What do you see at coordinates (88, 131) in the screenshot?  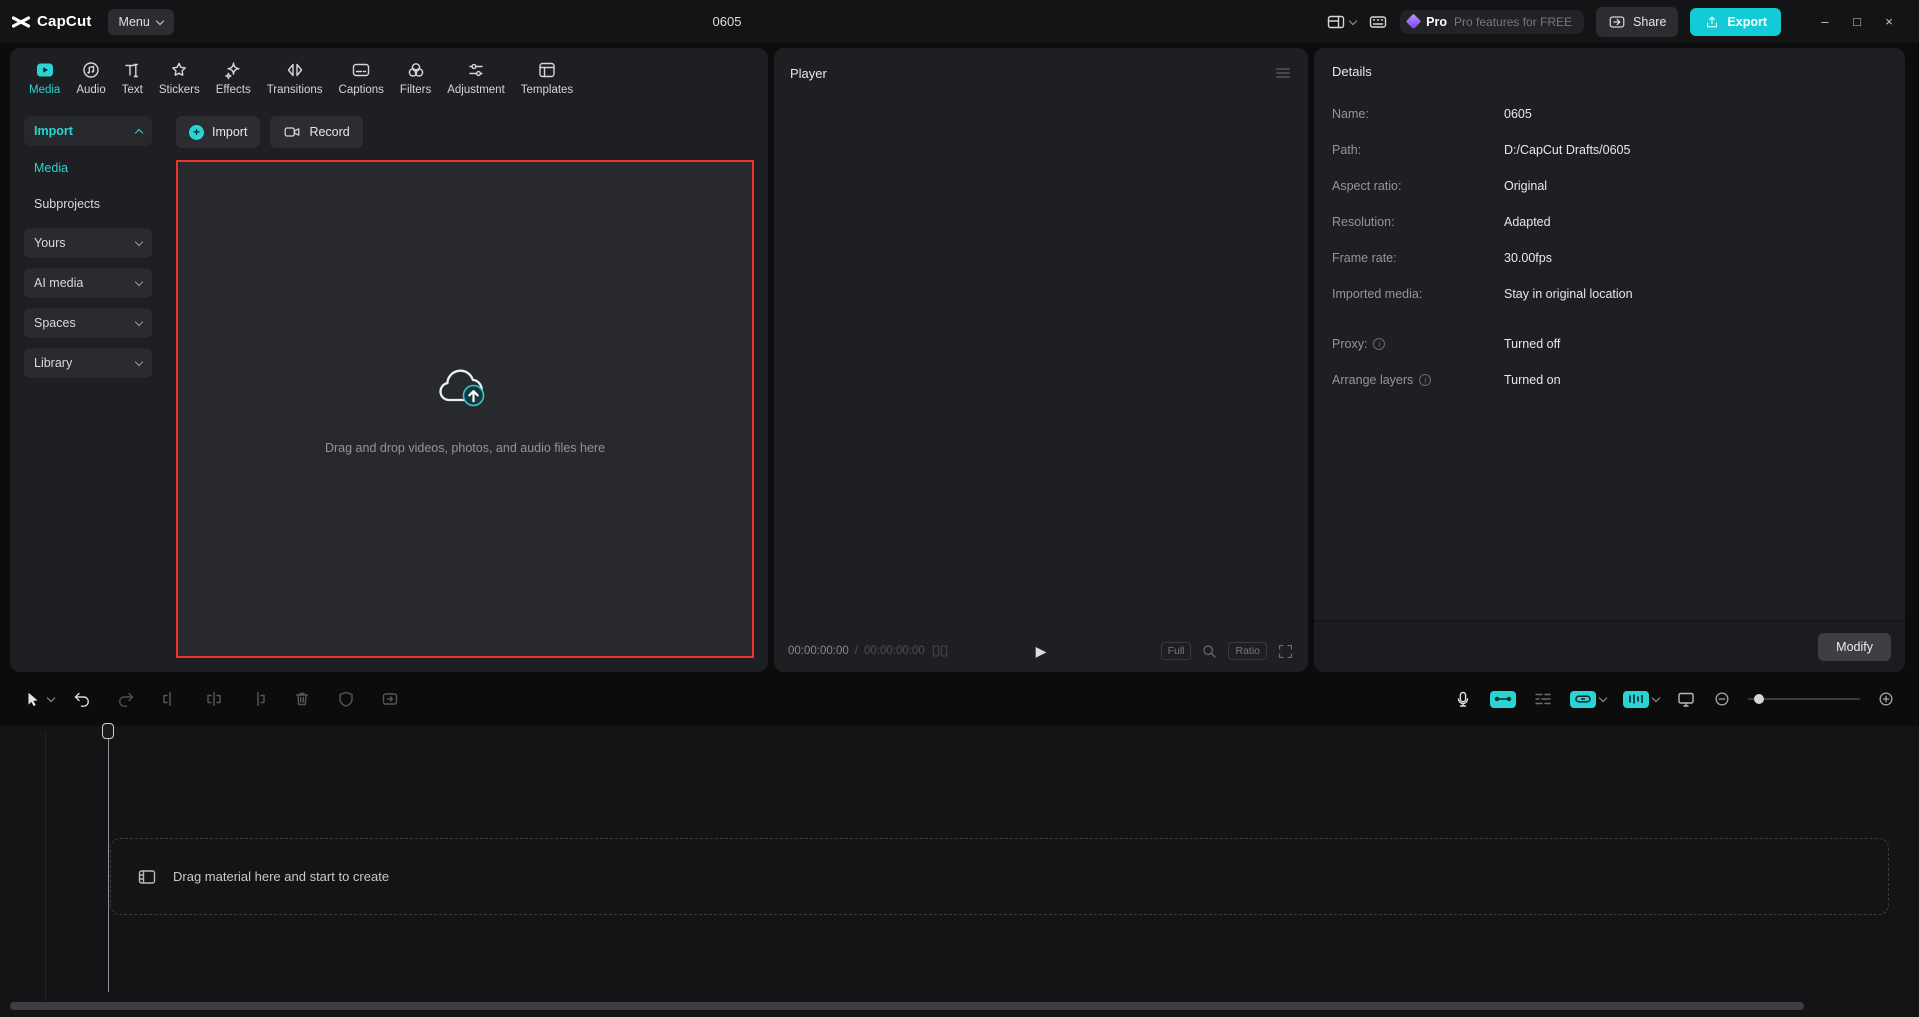 I see `sidebar-section-import: Import` at bounding box center [88, 131].